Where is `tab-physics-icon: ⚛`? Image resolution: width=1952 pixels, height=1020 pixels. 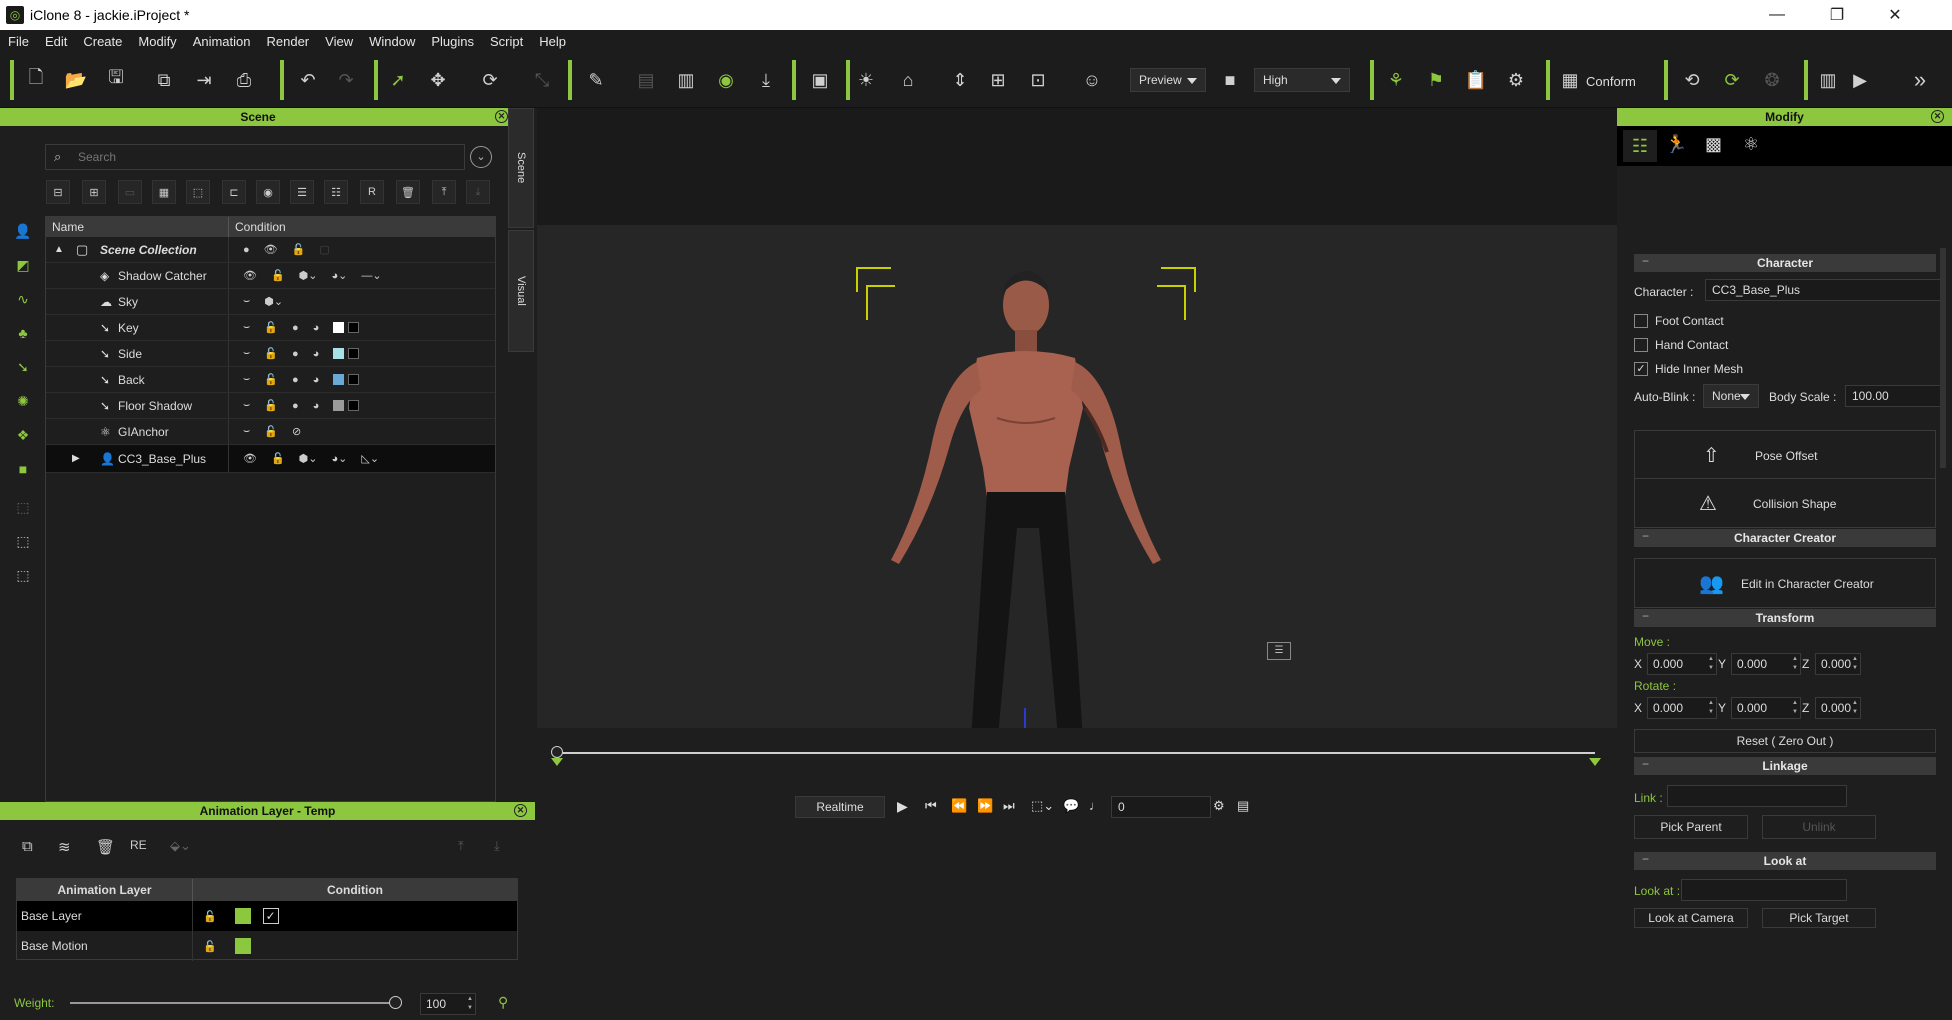 tab-physics-icon: ⚛ is located at coordinates (1751, 144).